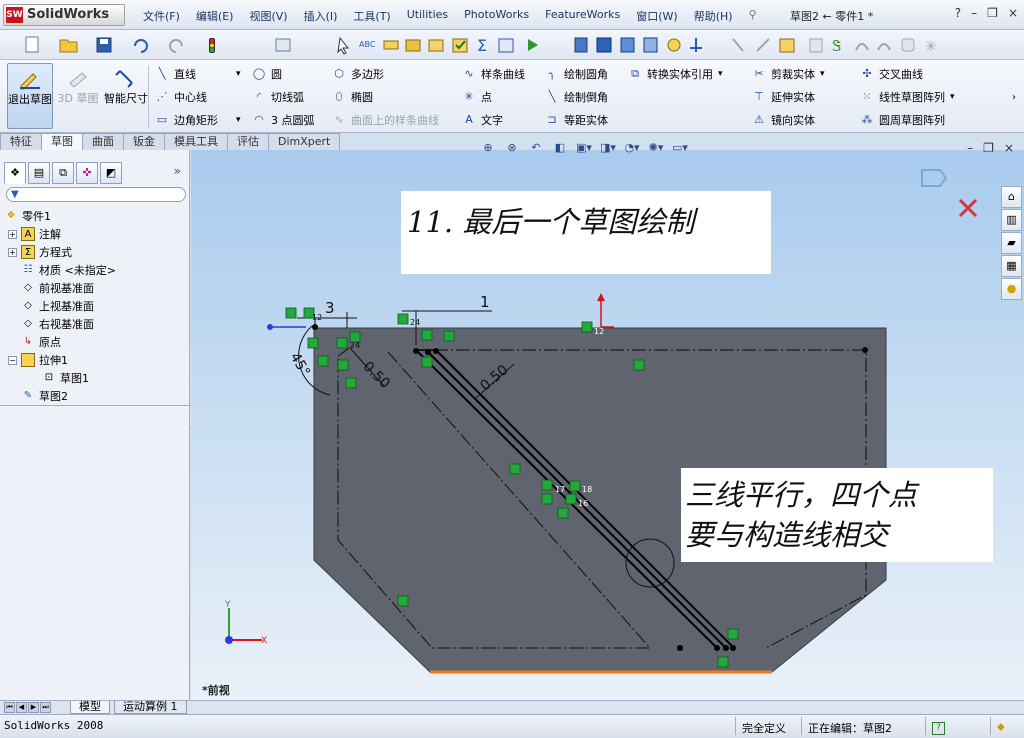  Describe the element at coordinates (238, 74) in the screenshot. I see `line-dropdown: ▾` at that location.